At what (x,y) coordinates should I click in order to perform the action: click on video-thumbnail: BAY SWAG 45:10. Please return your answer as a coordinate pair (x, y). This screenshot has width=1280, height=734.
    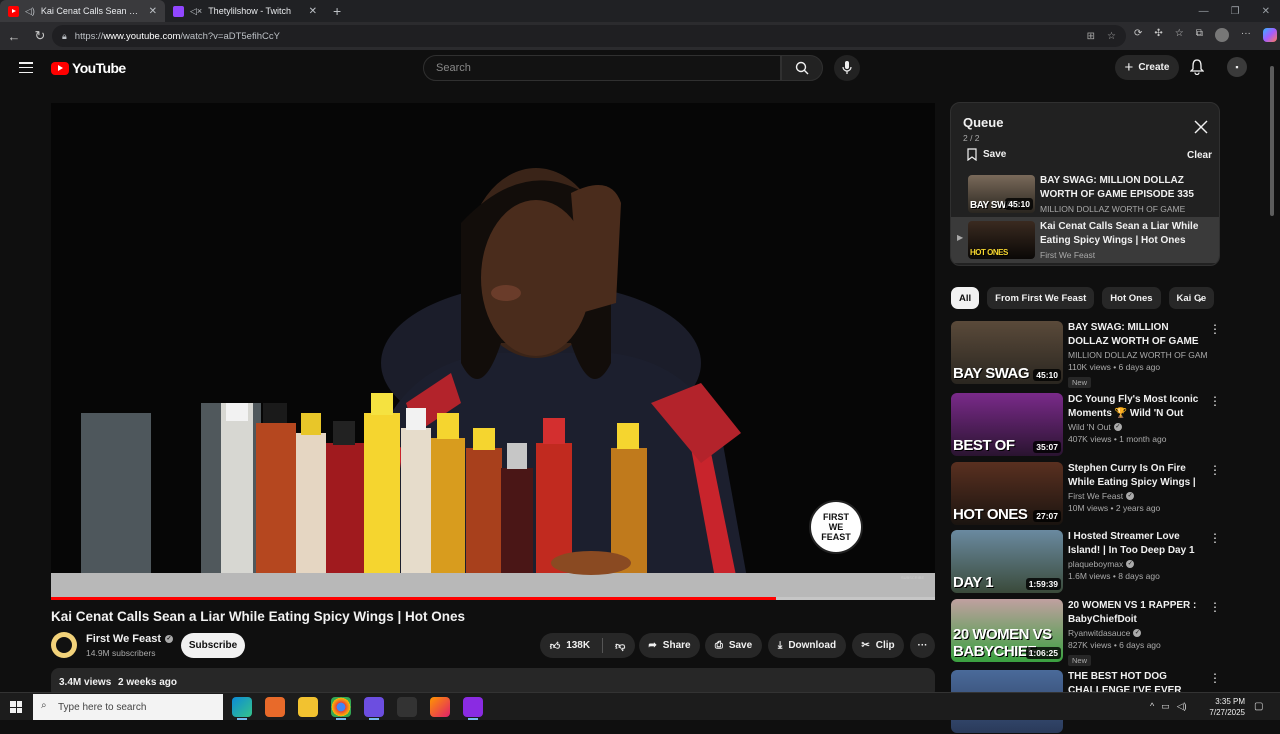
    Looking at the image, I should click on (1007, 352).